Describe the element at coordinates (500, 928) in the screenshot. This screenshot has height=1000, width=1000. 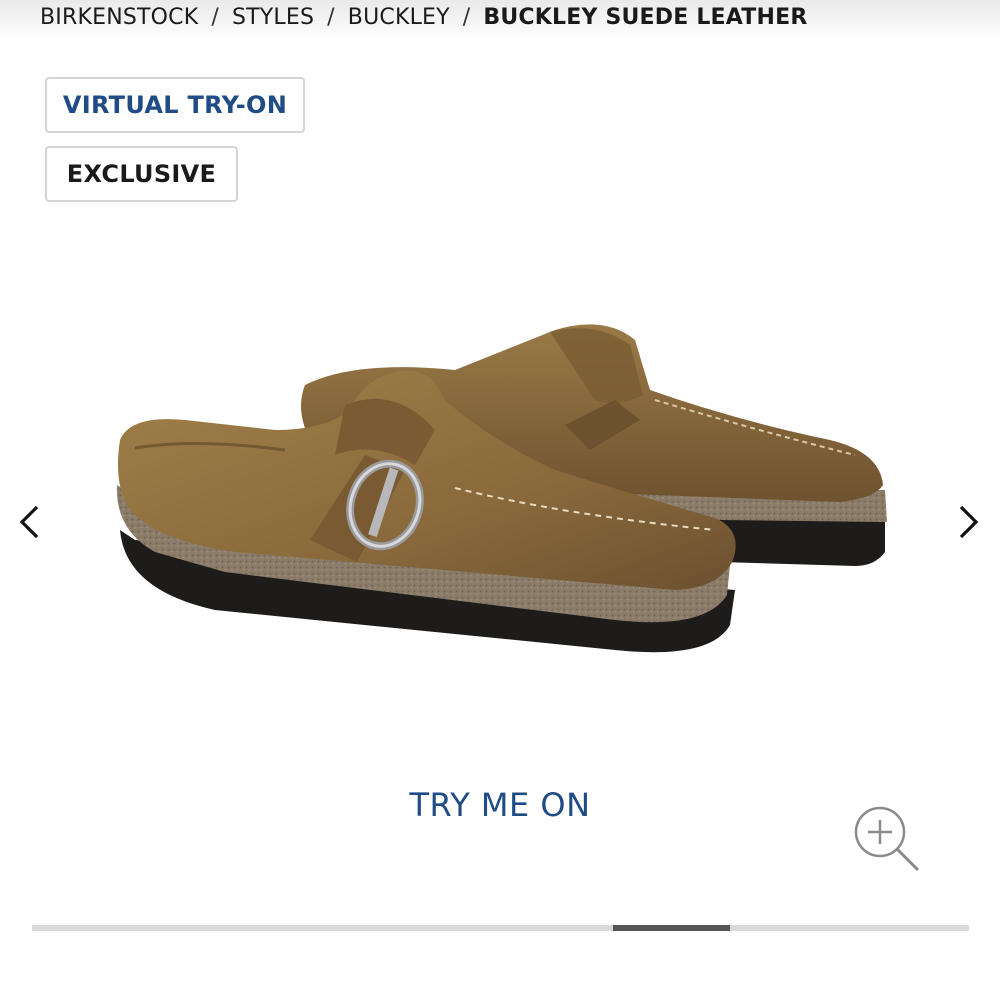
I see `carousel-progress-track` at that location.